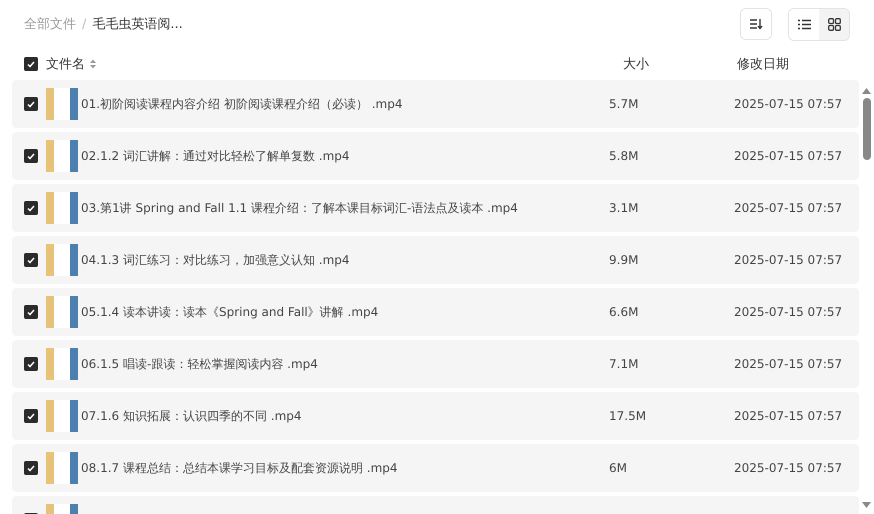 Image resolution: width=874 pixels, height=514 pixels. Describe the element at coordinates (192, 416) in the screenshot. I see `file-name: 07.1.6 知识拓展：认识四季的不同 .mp4` at that location.